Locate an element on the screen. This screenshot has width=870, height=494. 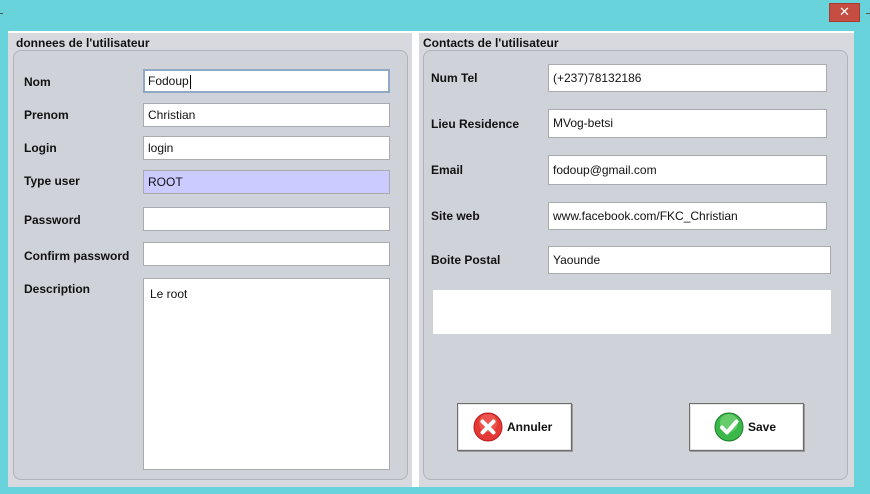
password-label: Password is located at coordinates (52, 220).